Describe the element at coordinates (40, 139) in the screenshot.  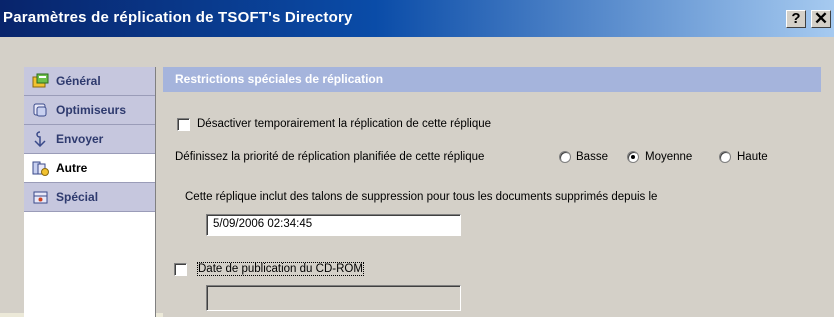
I see `send-icon` at that location.